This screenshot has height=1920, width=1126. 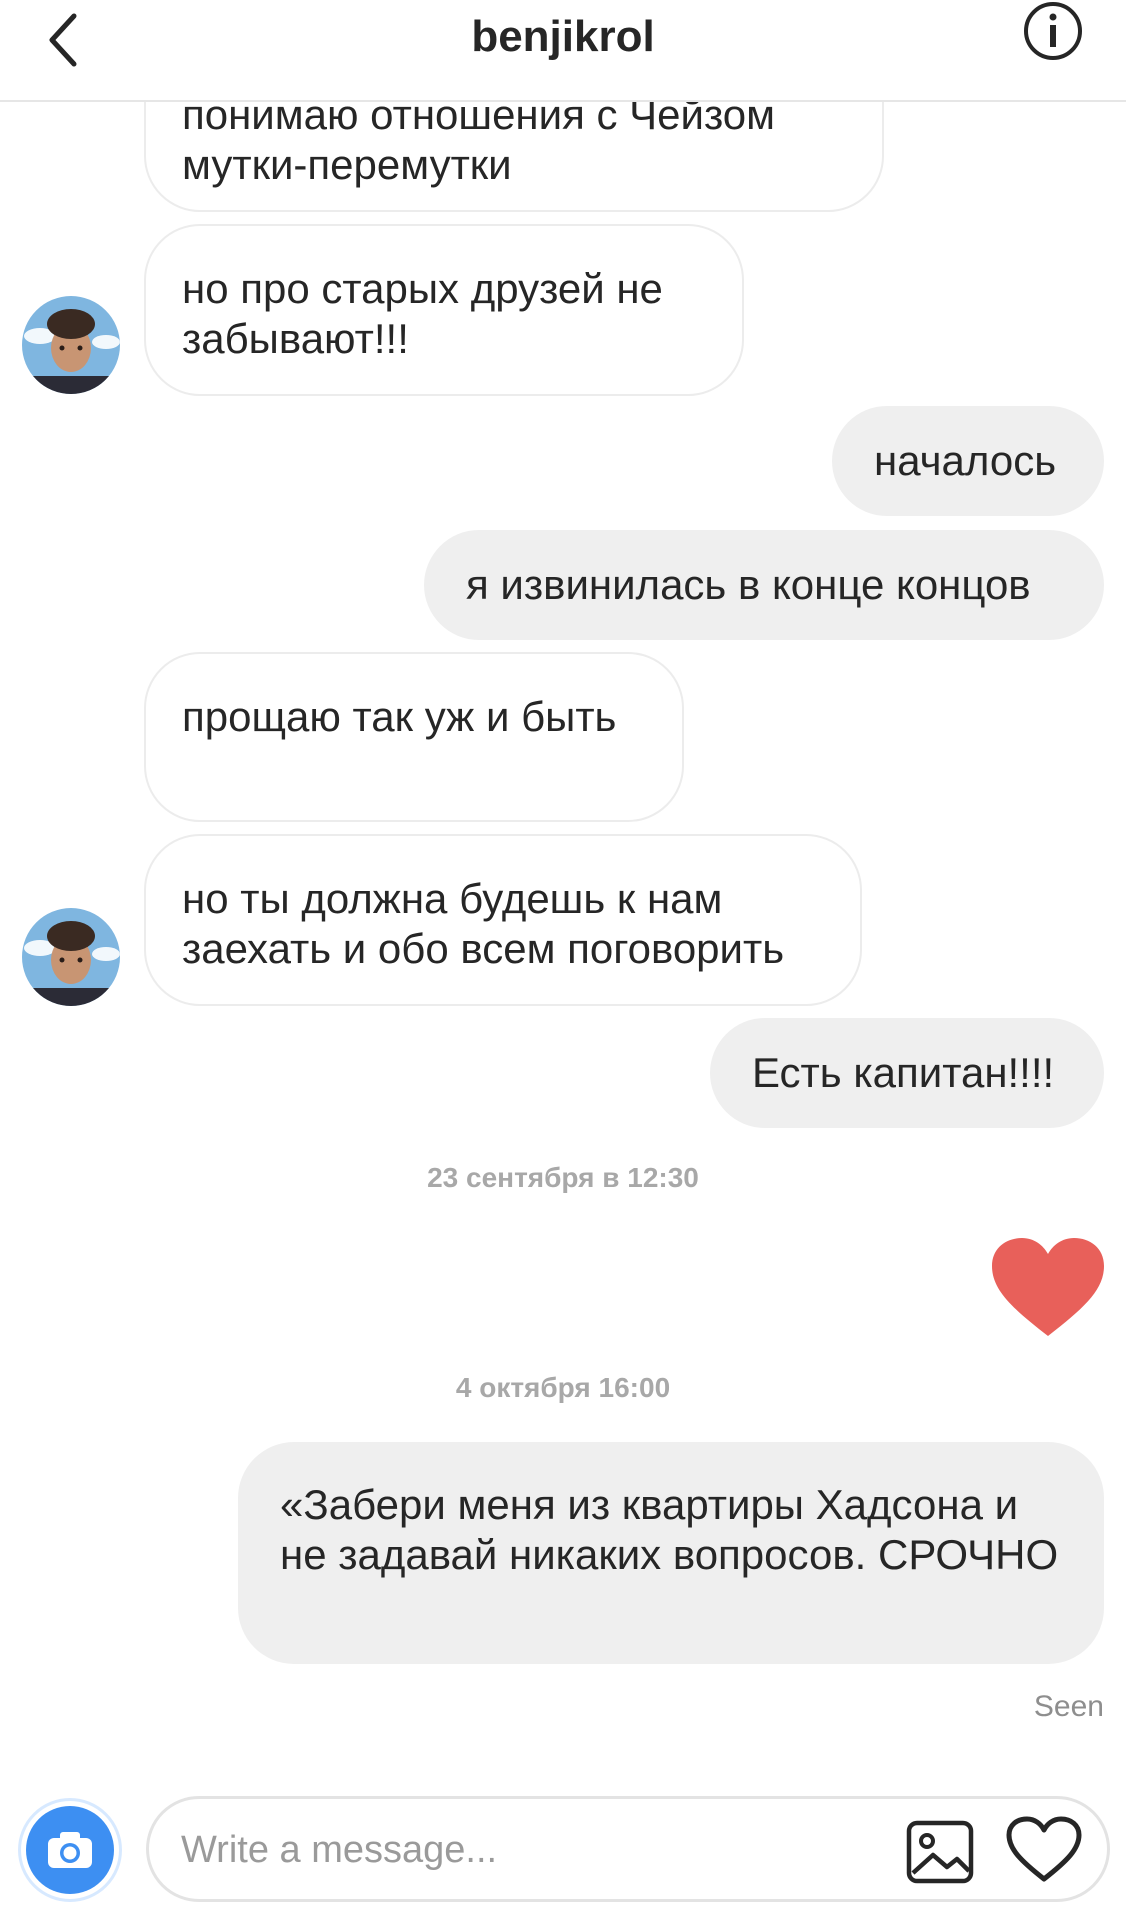 I want to click on message-bubble-outgoing: Есть капитан!!!!, so click(x=907, y=1073).